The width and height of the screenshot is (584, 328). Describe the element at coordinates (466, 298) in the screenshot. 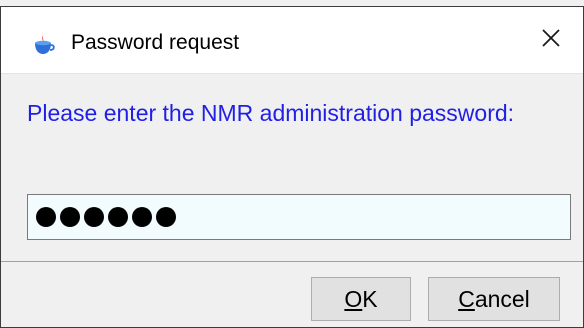

I see `cancel-mnemonic: C` at that location.